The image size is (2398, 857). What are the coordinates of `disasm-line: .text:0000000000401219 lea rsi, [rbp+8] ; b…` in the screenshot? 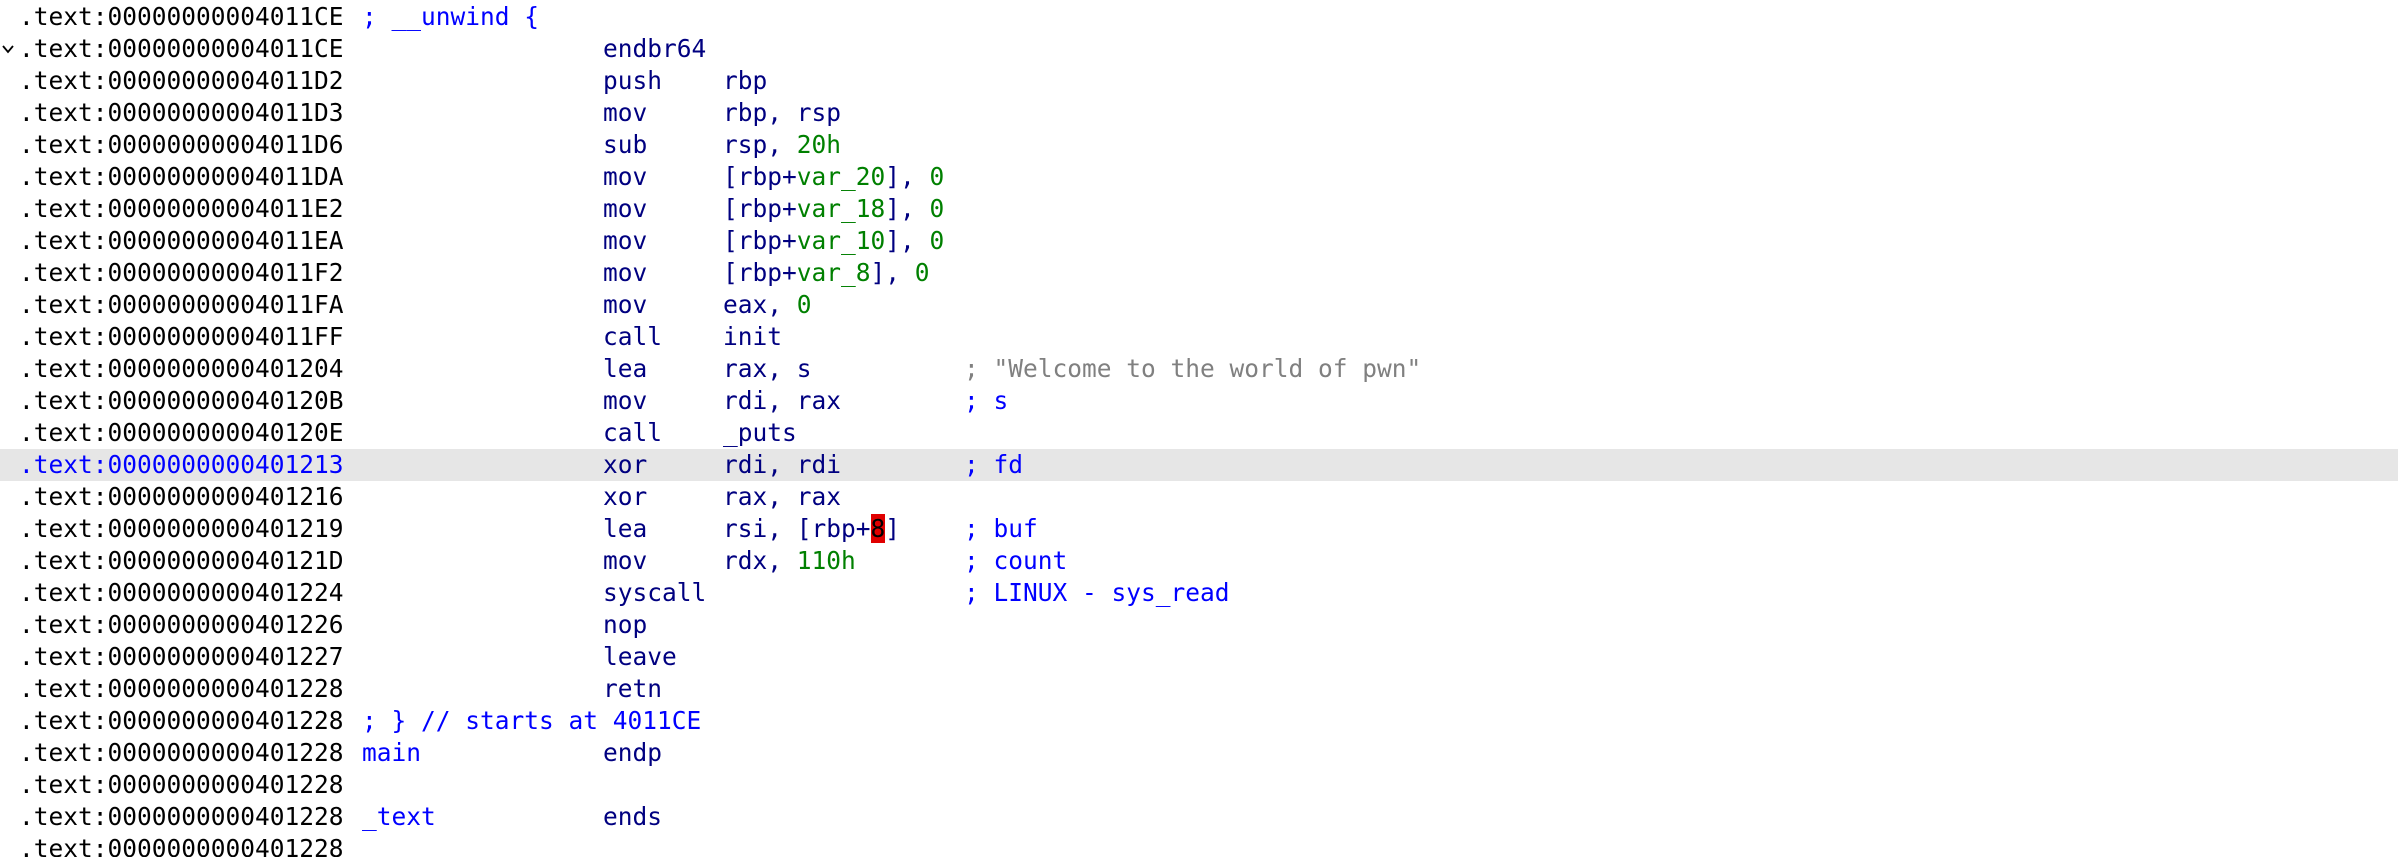 It's located at (1199, 529).